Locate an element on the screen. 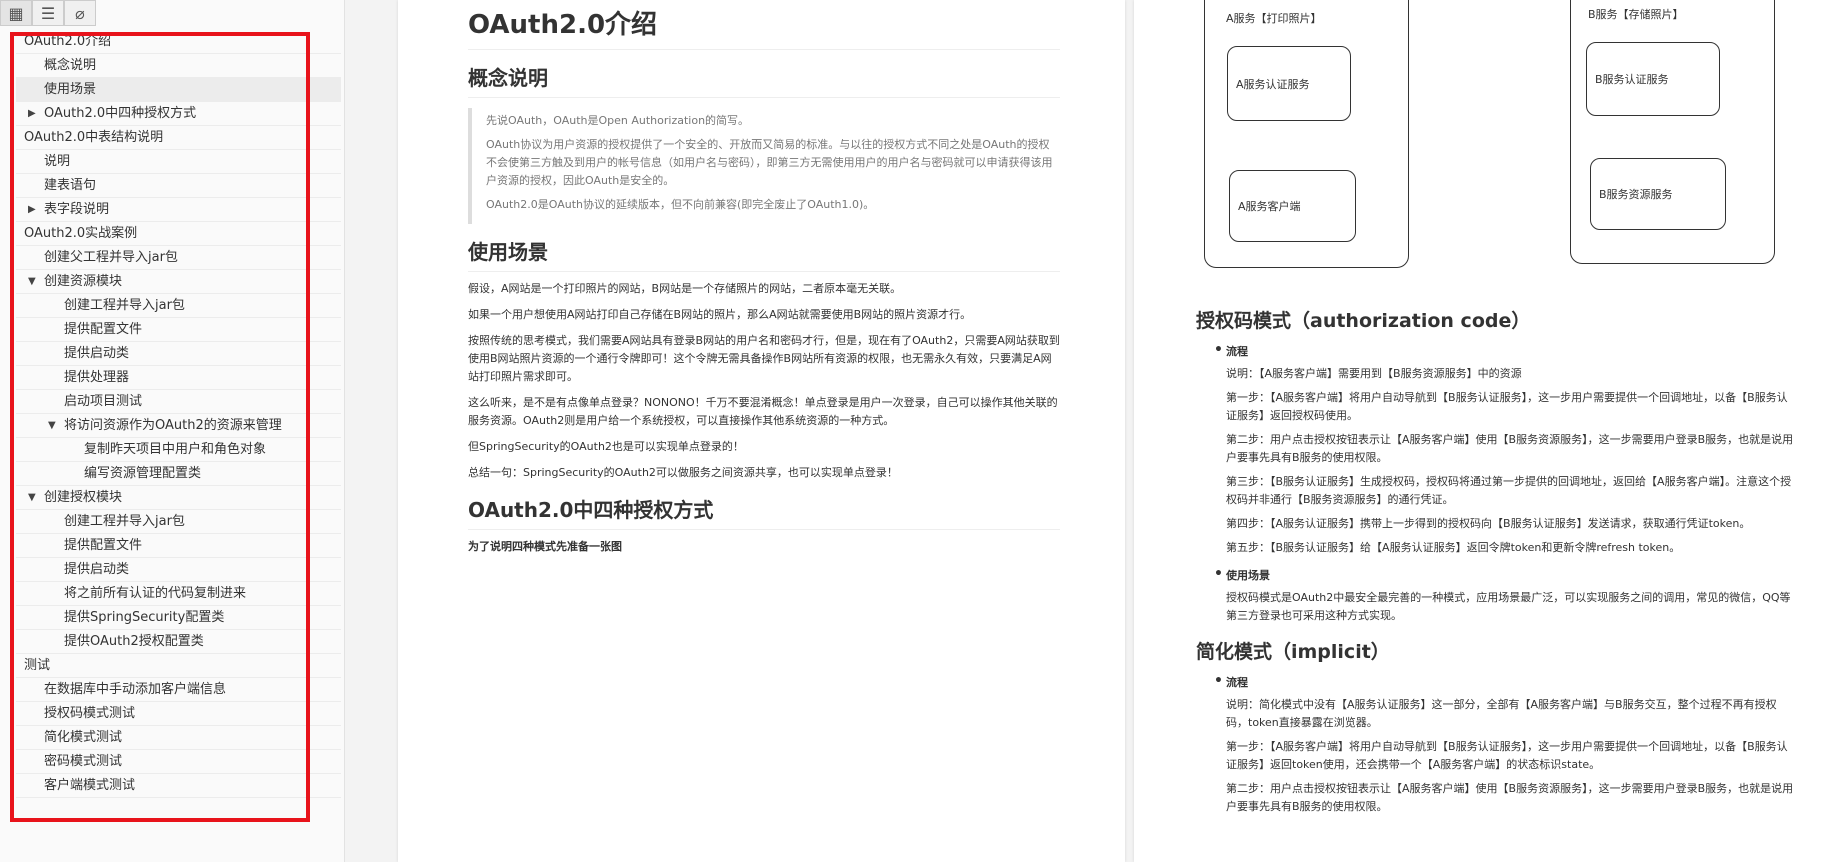 Image resolution: width=1834 pixels, height=862 pixels. toc-item: 提供SpringSecurity配置类 is located at coordinates (178, 618).